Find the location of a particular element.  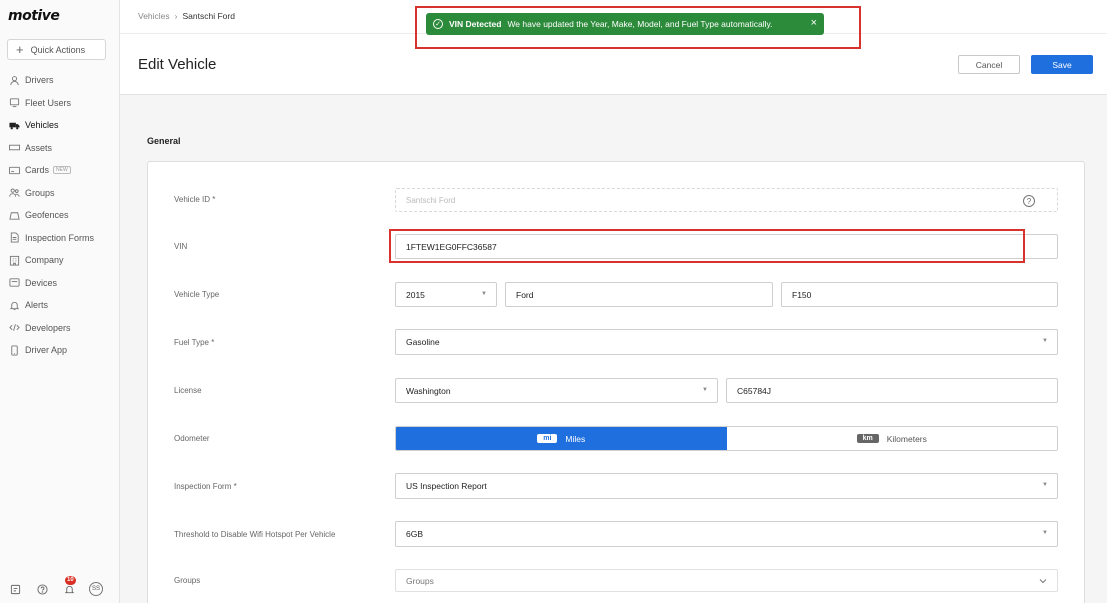

sidebar-item-label: Inspection Forms is located at coordinates (60, 237).